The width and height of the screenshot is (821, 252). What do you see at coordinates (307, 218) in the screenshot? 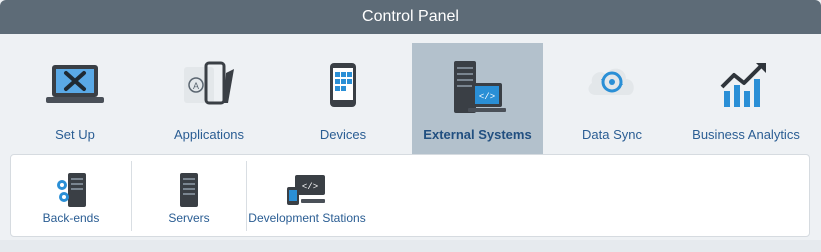
I see `sub-item-label: Development Stations` at bounding box center [307, 218].